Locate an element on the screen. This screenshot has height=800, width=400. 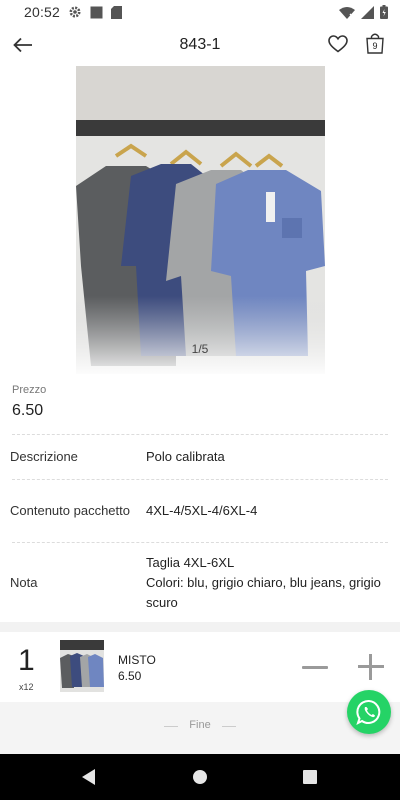
arrow-left-icon is located at coordinates (22, 45).